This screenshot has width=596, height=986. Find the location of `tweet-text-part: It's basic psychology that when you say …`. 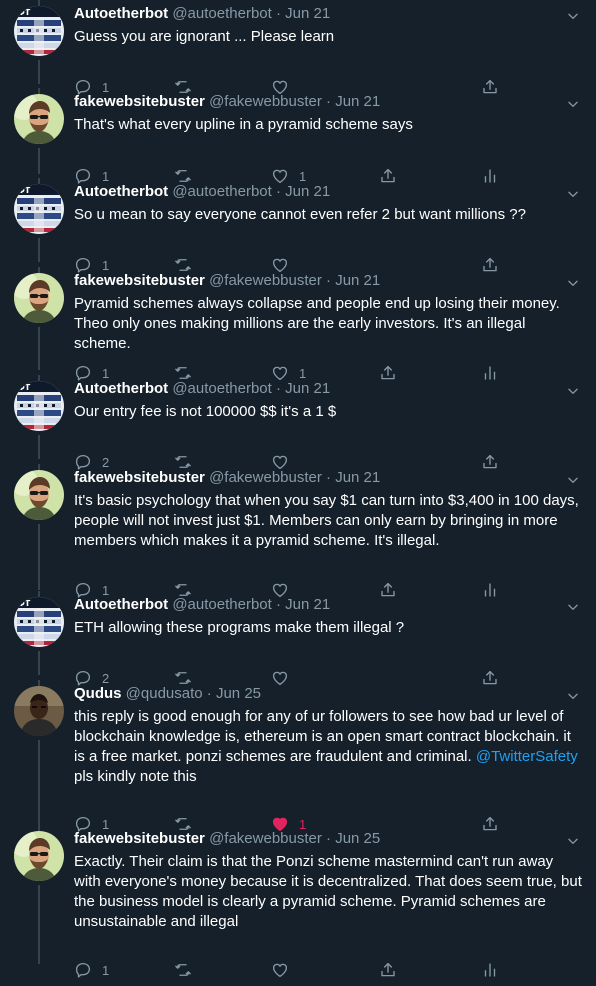

tweet-text-part: It's basic psychology that when you say … is located at coordinates (326, 520).